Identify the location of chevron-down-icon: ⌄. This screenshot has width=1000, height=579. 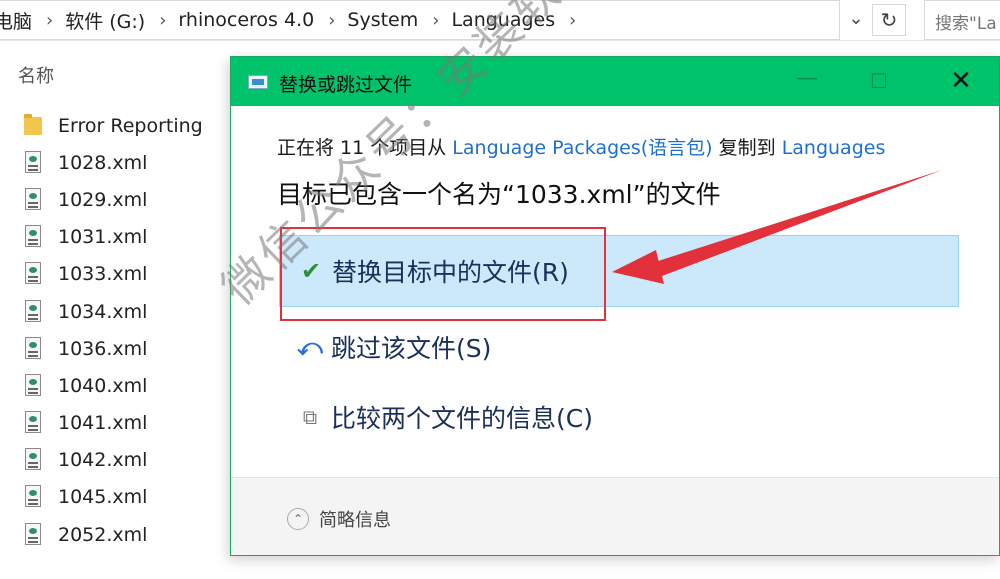
(856, 20).